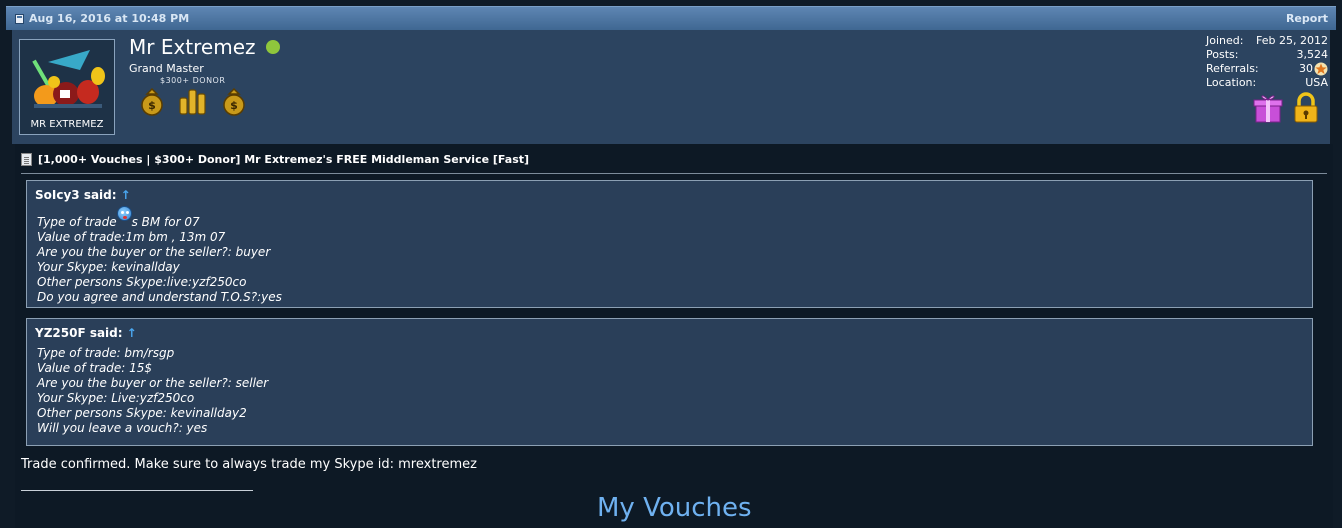 The image size is (1342, 528). I want to click on stat-joined-value: Feb 25, 2012, so click(1292, 40).